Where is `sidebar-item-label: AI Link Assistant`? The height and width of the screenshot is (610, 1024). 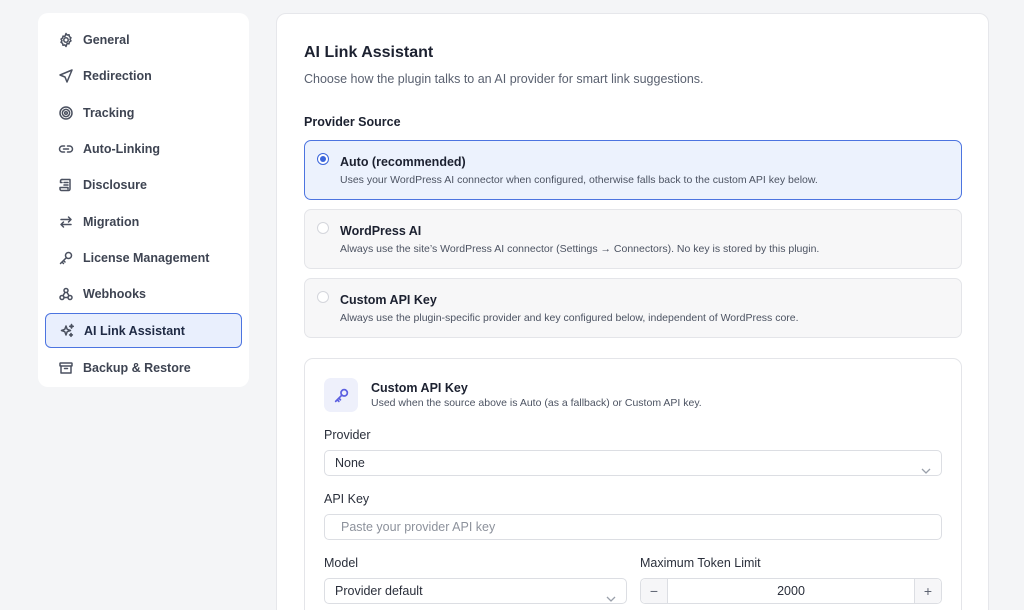 sidebar-item-label: AI Link Assistant is located at coordinates (134, 330).